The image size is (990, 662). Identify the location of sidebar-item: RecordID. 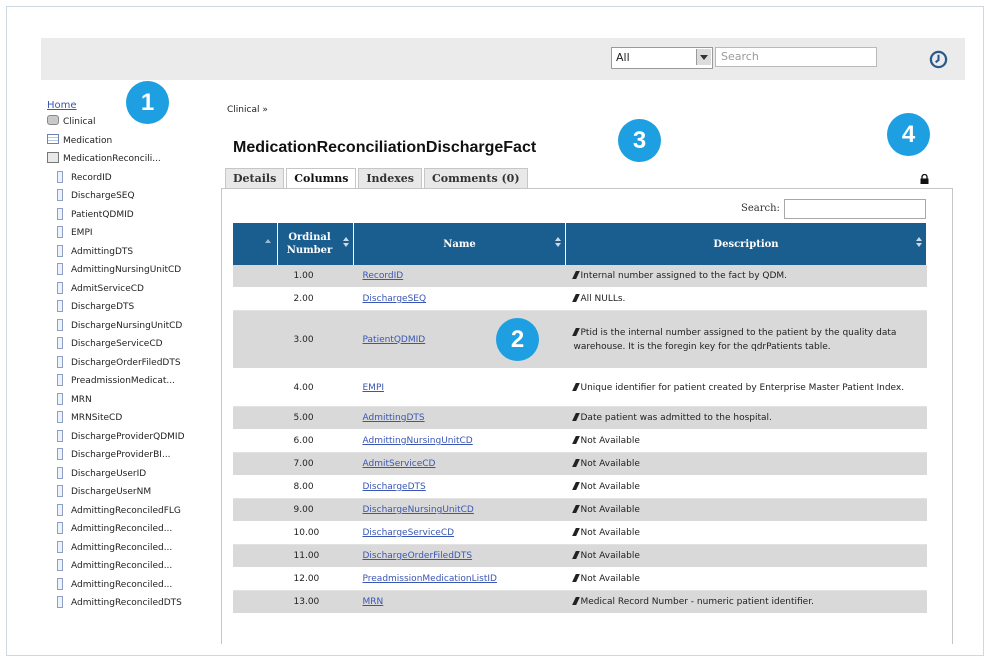
(132, 179).